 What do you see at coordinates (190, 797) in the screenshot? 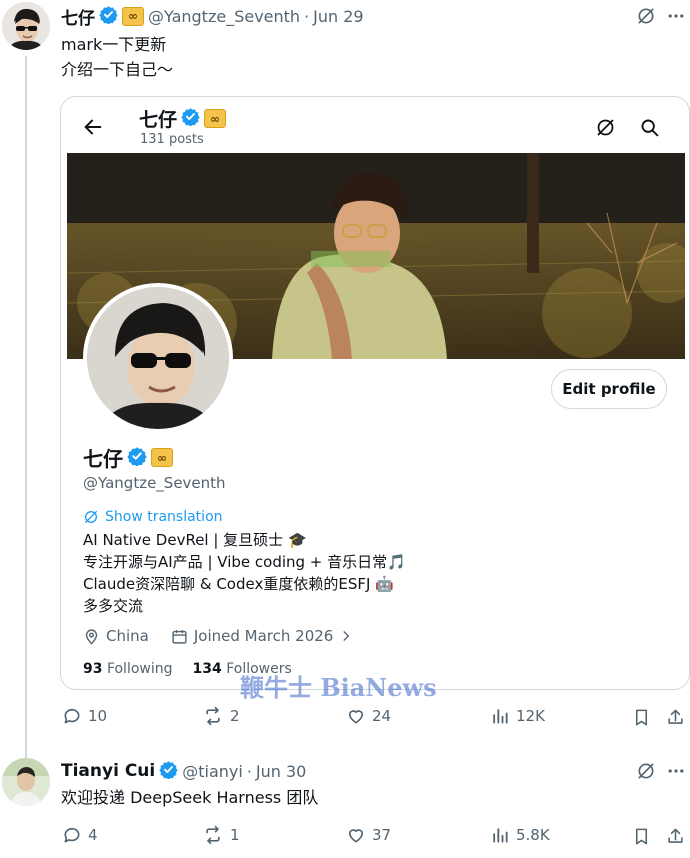
I see `reply-tweet-text: 欢迎投递 DeepSeek Harness 团队` at bounding box center [190, 797].